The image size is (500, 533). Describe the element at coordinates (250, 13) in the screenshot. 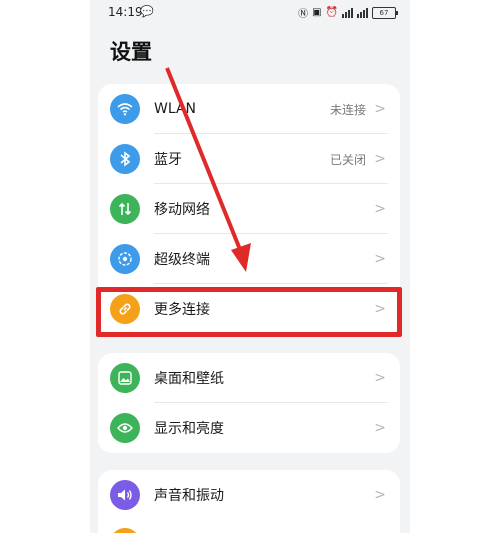

I see `status-bar: 14:19 💬 Ⓝ ▣ ⏰ 67` at that location.